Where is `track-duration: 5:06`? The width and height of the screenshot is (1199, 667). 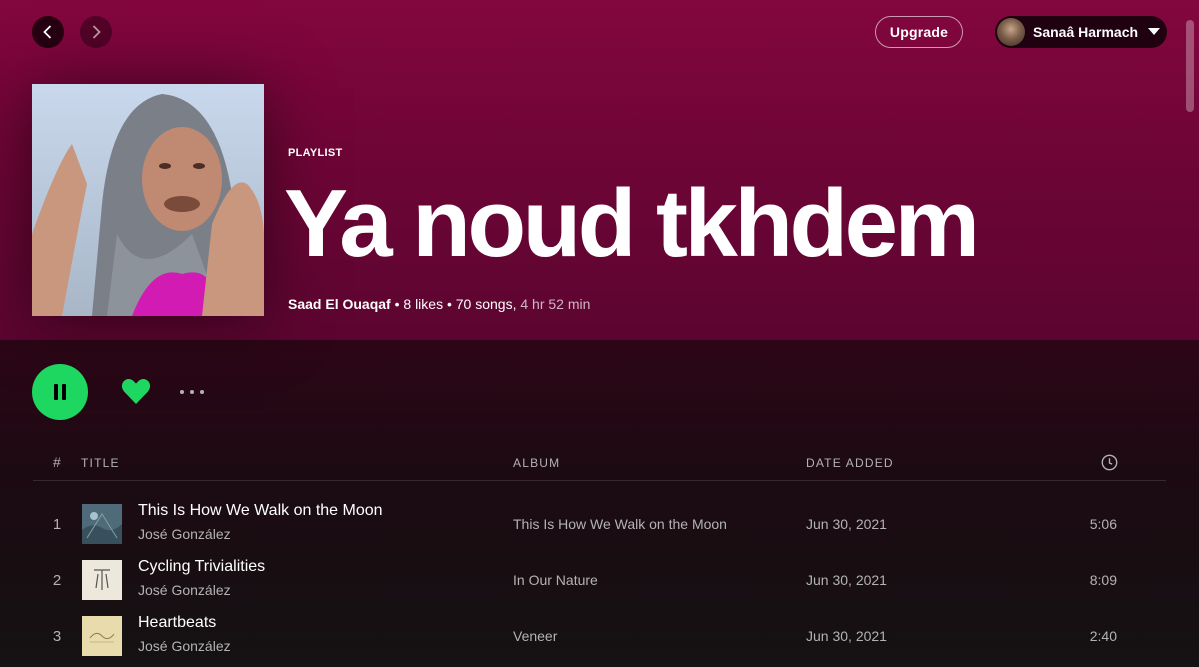
track-duration: 5:06 is located at coordinates (1103, 524).